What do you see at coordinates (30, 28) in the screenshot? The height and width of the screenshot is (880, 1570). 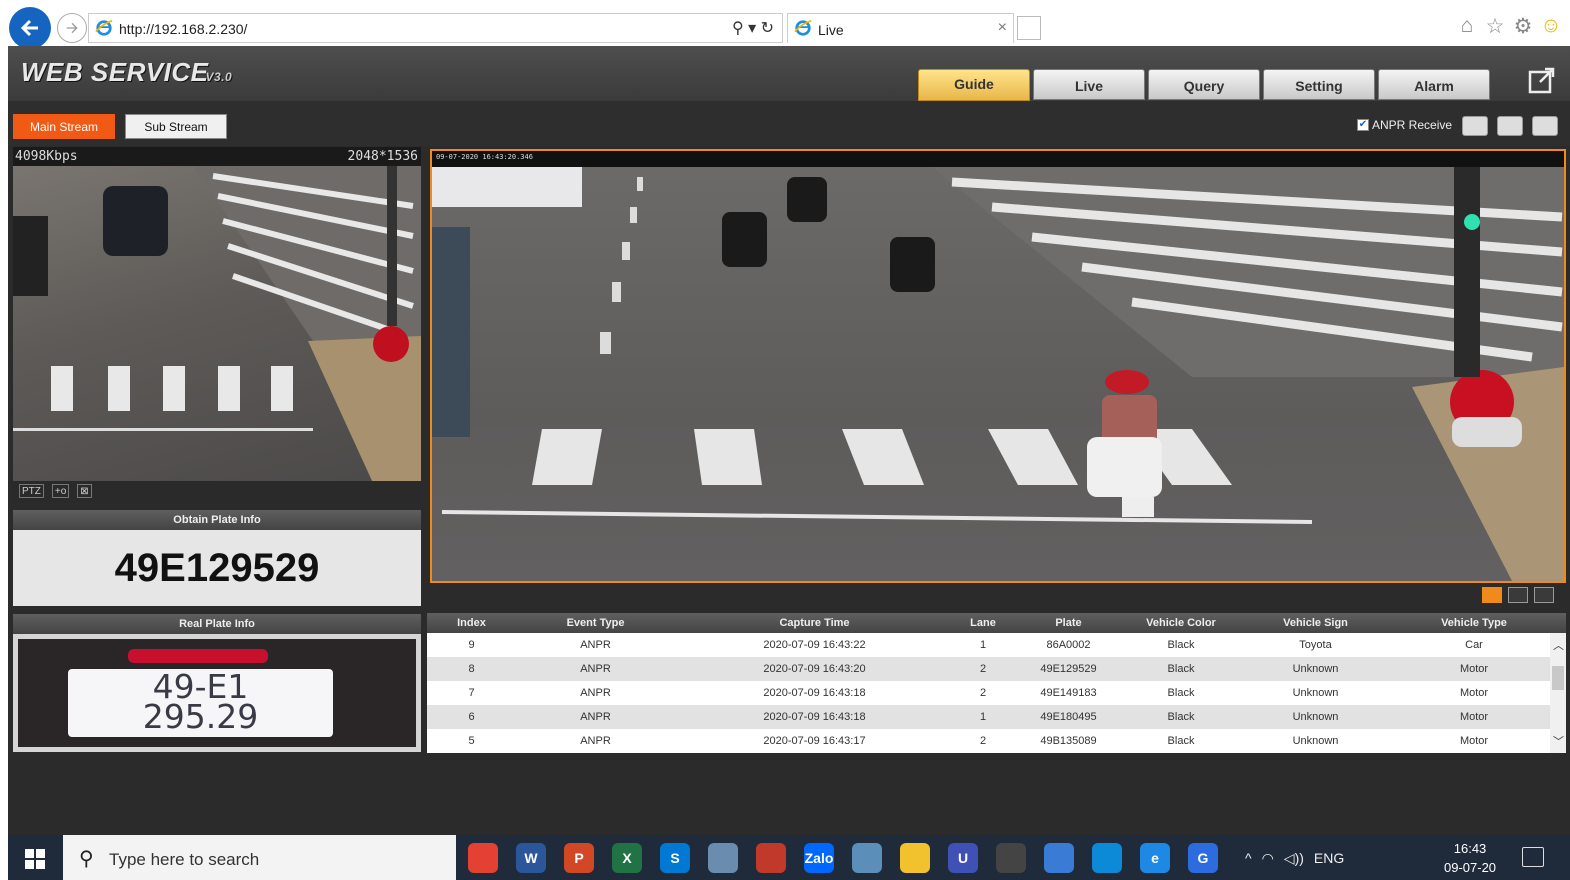 I see `back-button` at bounding box center [30, 28].